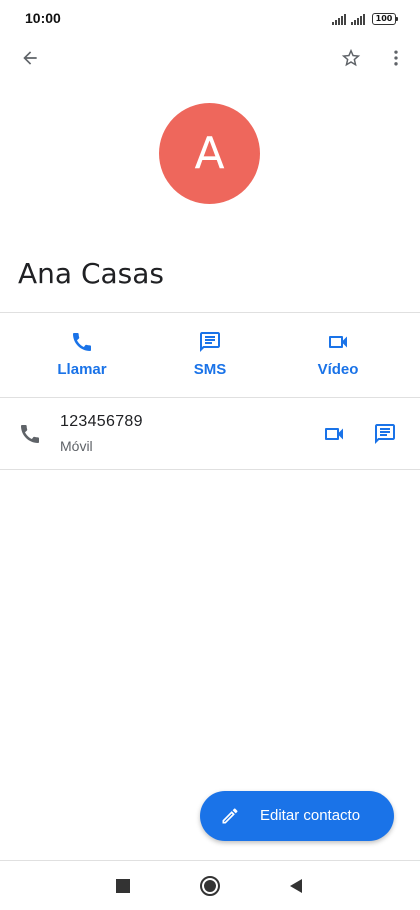 Image resolution: width=420 pixels, height=910 pixels. What do you see at coordinates (338, 369) in the screenshot?
I see `video-action-label: Vídeo` at bounding box center [338, 369].